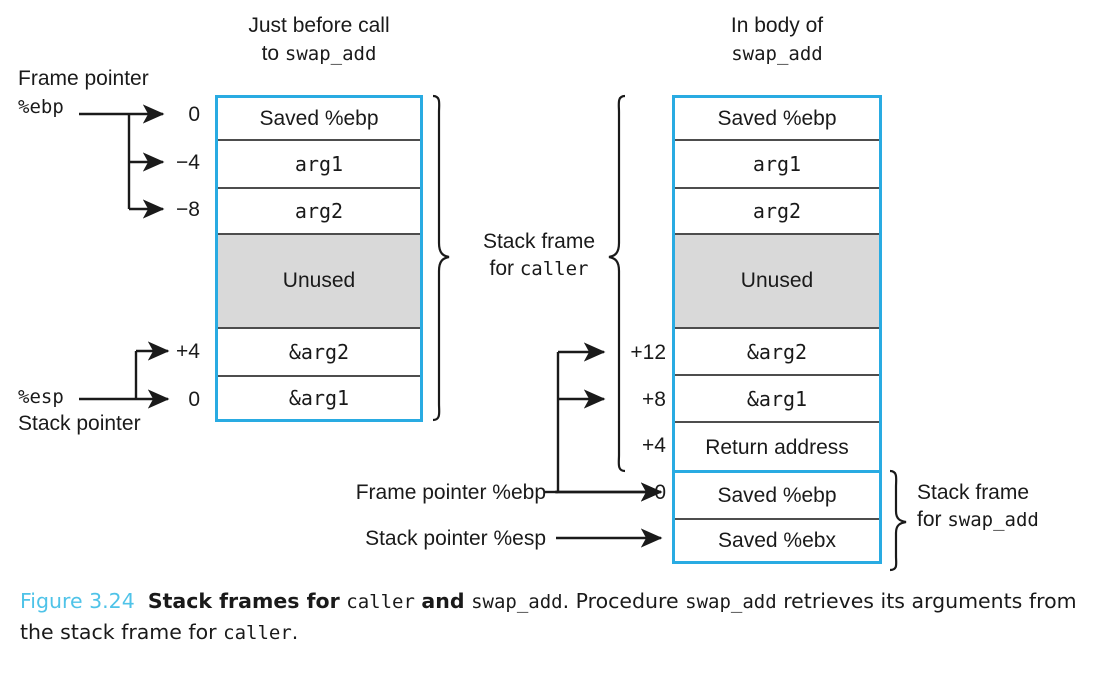 Image resolution: width=1118 pixels, height=678 pixels. What do you see at coordinates (188, 351) in the screenshot?
I see `left-offset-plus4: +4` at bounding box center [188, 351].